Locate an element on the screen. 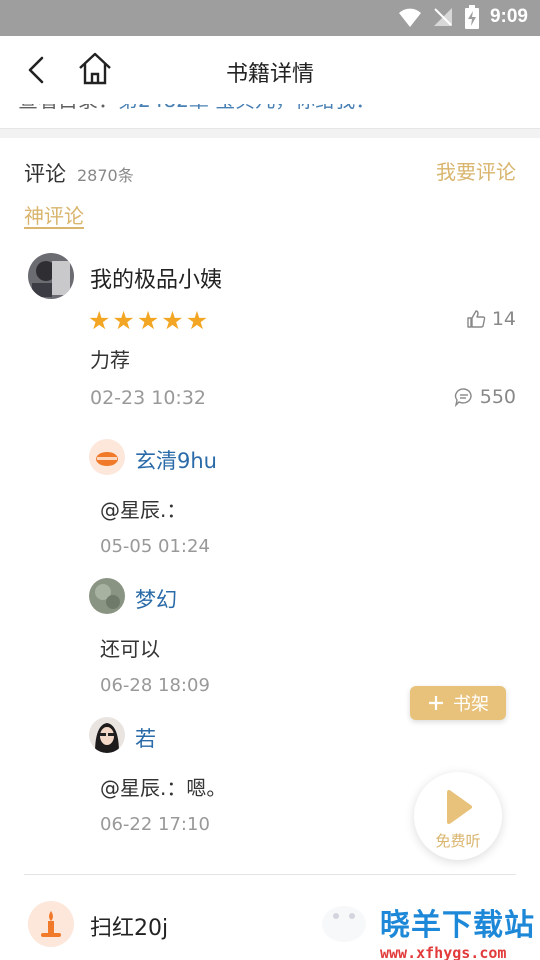 The height and width of the screenshot is (960, 540). add-to-shelf-button: 书架 is located at coordinates (458, 703).